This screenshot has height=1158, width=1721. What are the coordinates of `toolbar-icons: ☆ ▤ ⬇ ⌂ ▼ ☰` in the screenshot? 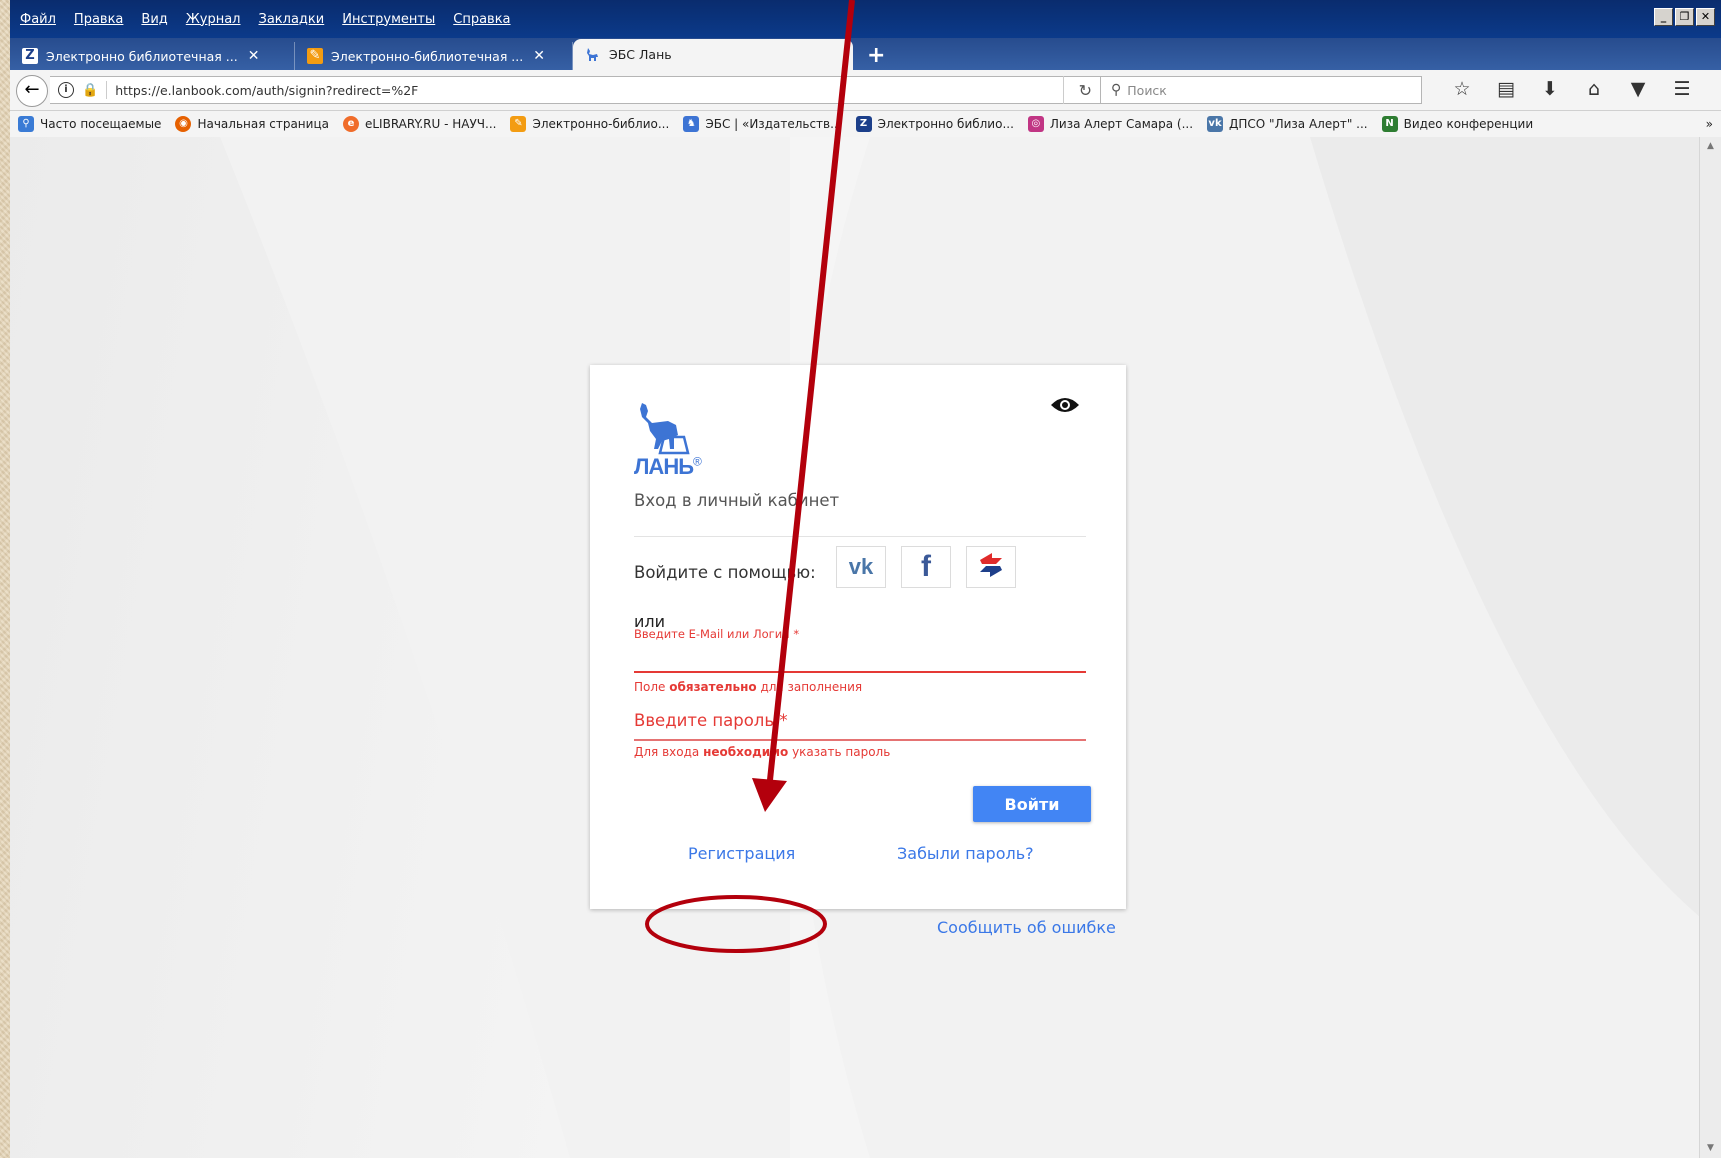 It's located at (1572, 89).